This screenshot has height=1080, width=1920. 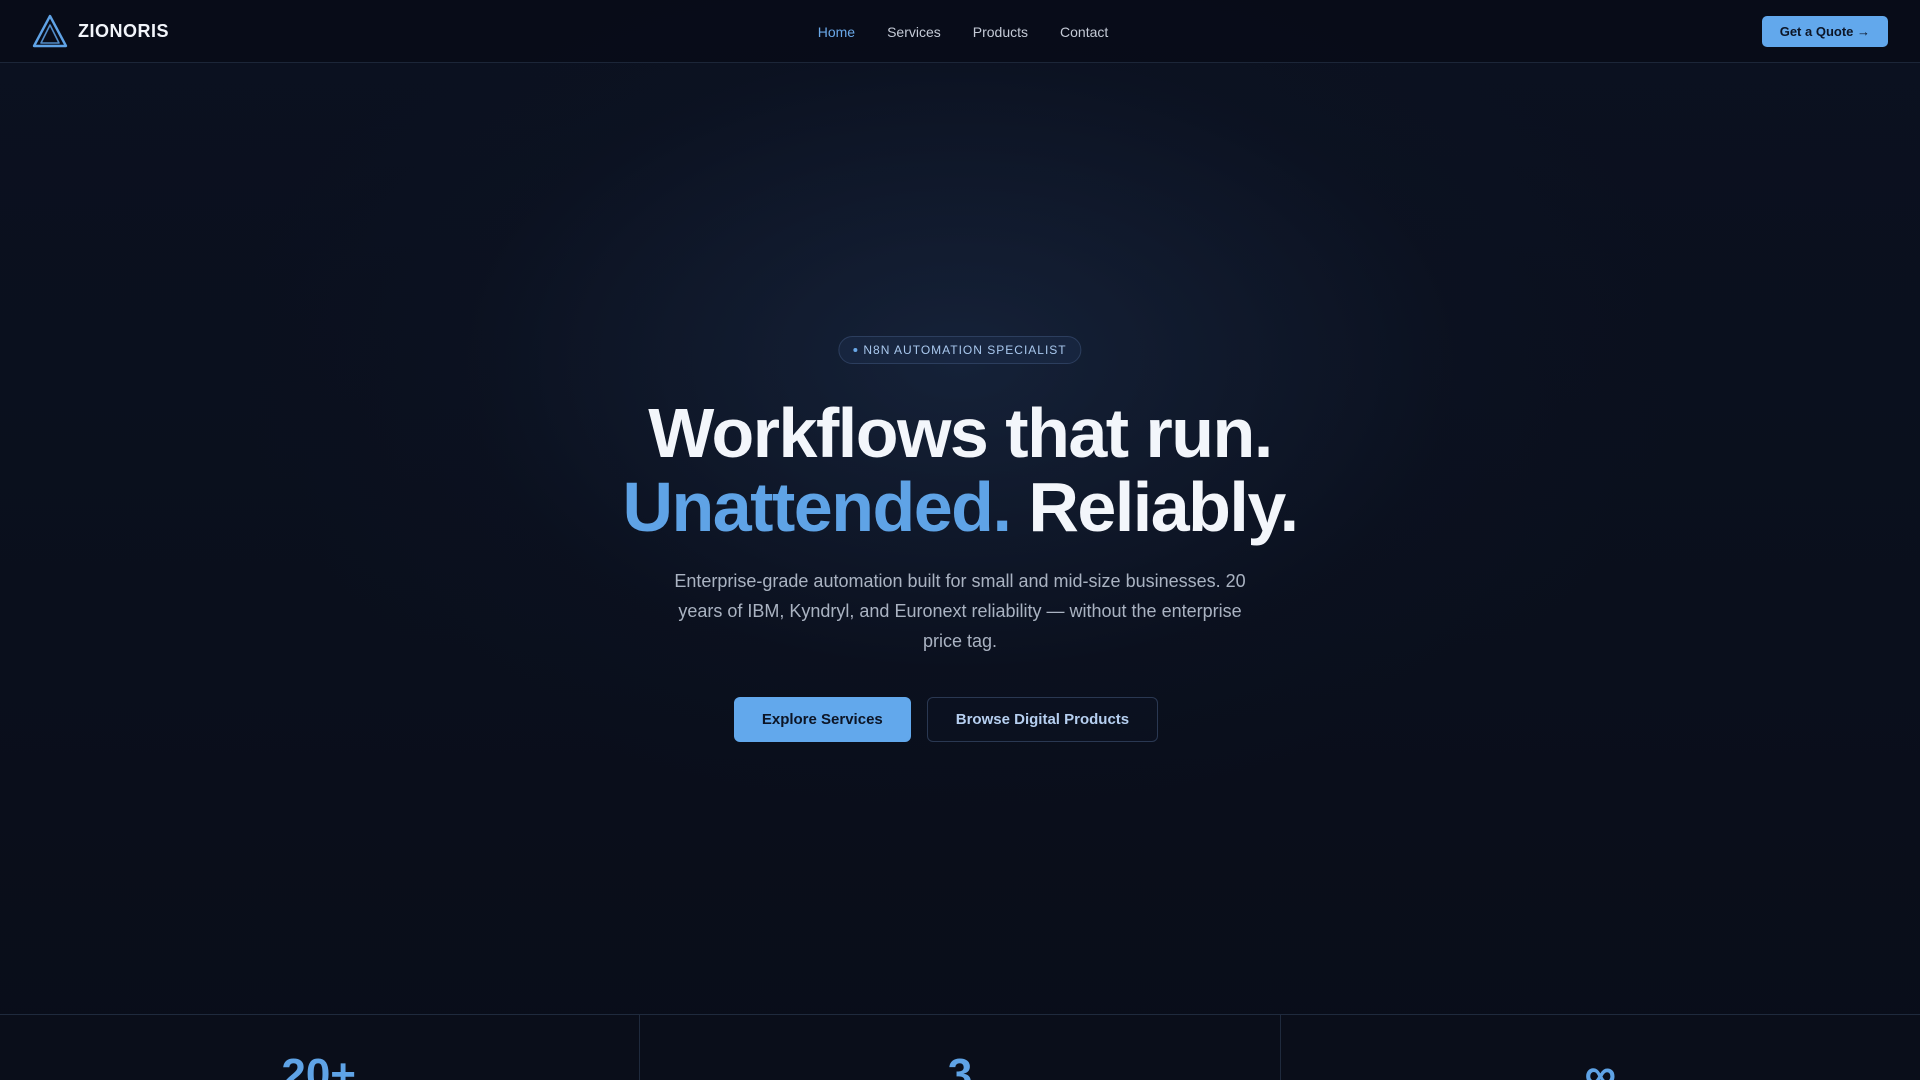 What do you see at coordinates (960, 433) in the screenshot?
I see `headline-line-1: Workflows that run.` at bounding box center [960, 433].